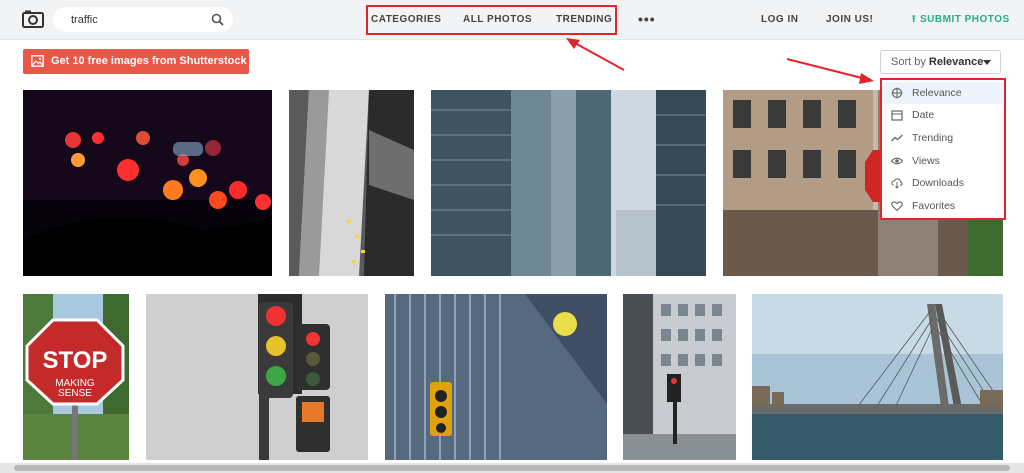 This screenshot has width=1024, height=473. What do you see at coordinates (926, 161) in the screenshot?
I see `sort-option-label: Views` at bounding box center [926, 161].